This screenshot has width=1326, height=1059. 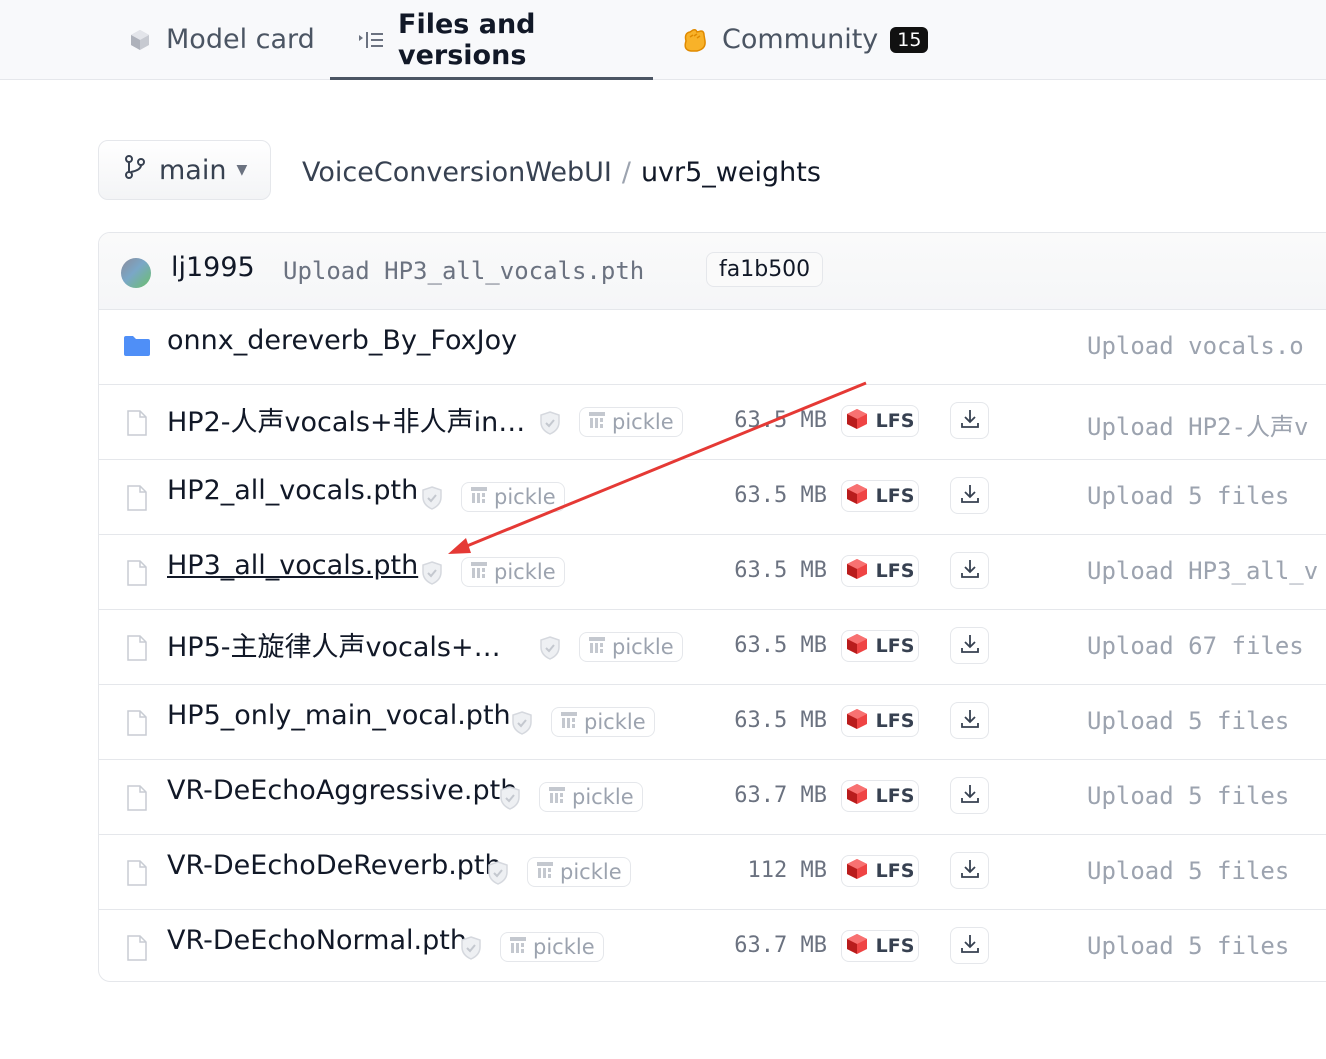 What do you see at coordinates (213, 267) in the screenshot?
I see `commit-author: lj1995` at bounding box center [213, 267].